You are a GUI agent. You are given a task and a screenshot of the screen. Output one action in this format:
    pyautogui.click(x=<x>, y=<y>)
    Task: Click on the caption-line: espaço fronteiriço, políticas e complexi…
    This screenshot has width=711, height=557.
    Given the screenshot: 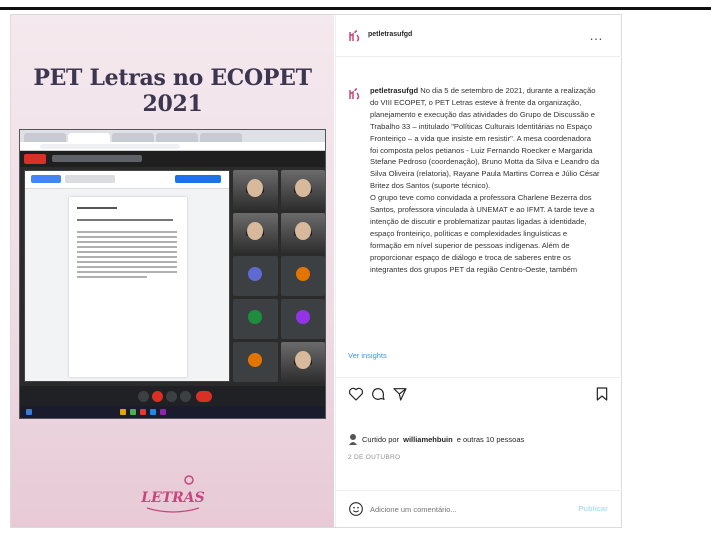 What is the action you would take?
    pyautogui.click(x=469, y=233)
    